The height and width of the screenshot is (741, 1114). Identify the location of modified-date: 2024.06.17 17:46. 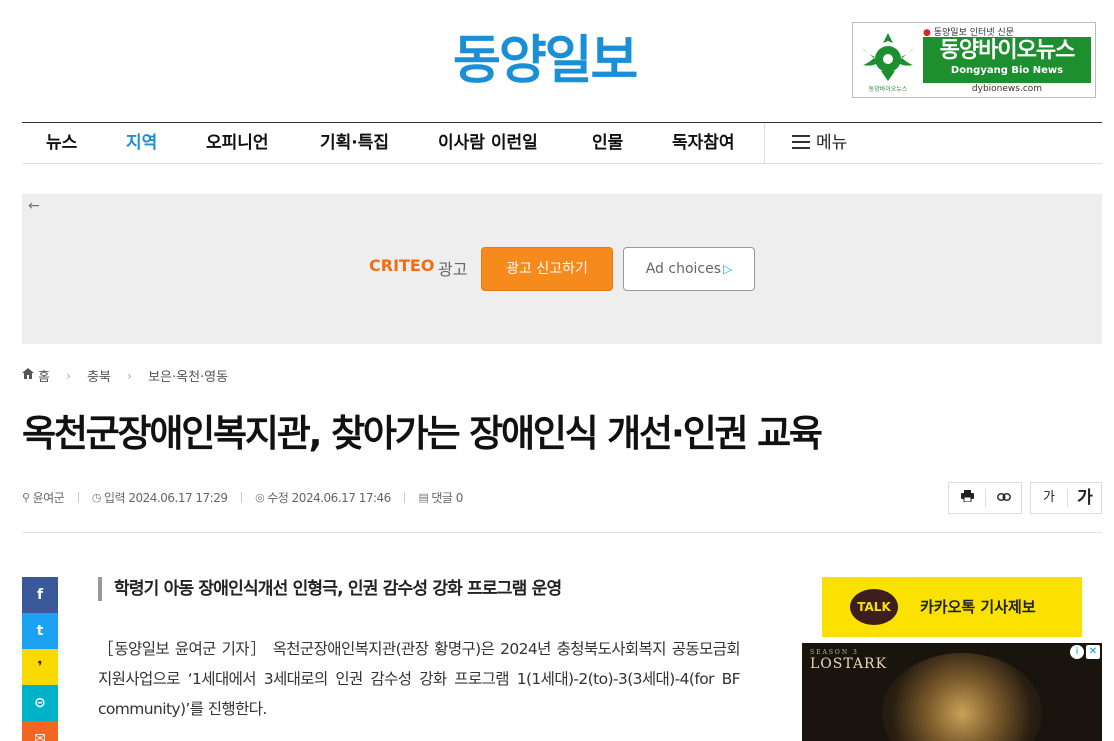
(341, 497).